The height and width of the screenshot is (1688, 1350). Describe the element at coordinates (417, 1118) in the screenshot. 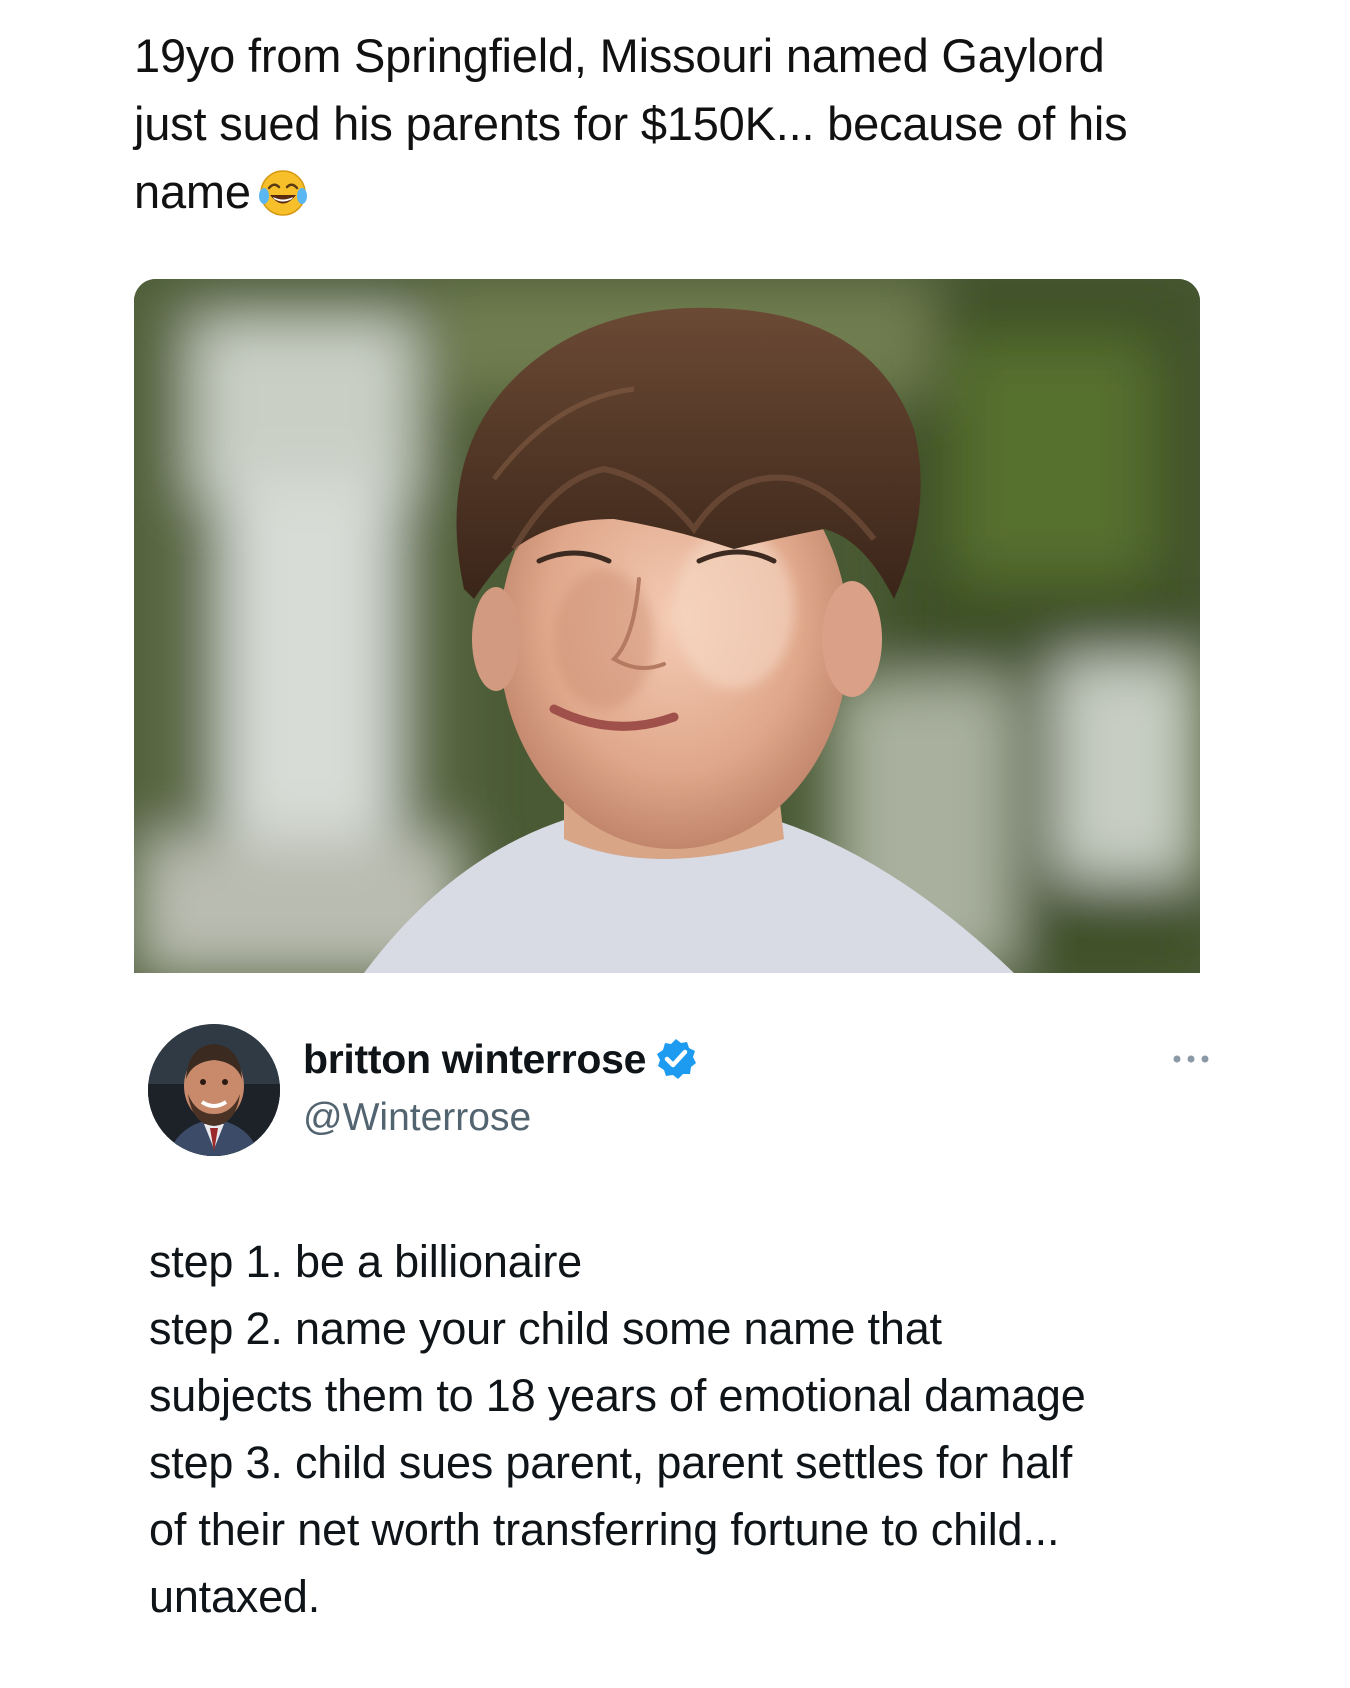

I see `user-handle: @Winterrose` at that location.